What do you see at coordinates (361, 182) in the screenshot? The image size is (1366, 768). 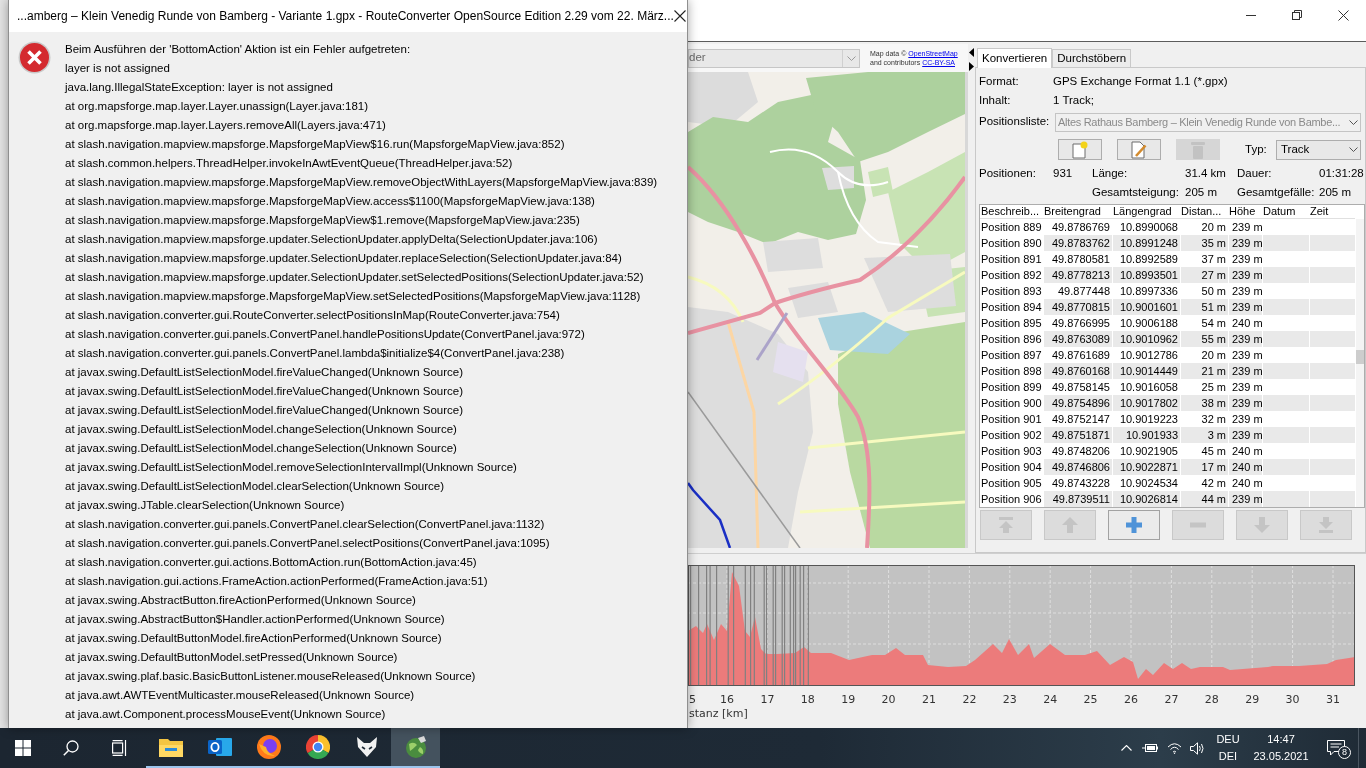 I see `stack-trace-line: at slash.navigation.mapview.mapsforge.MapsforgeMapView.removeObjectWithLayers(MapsforgeMapView.java:839)` at bounding box center [361, 182].